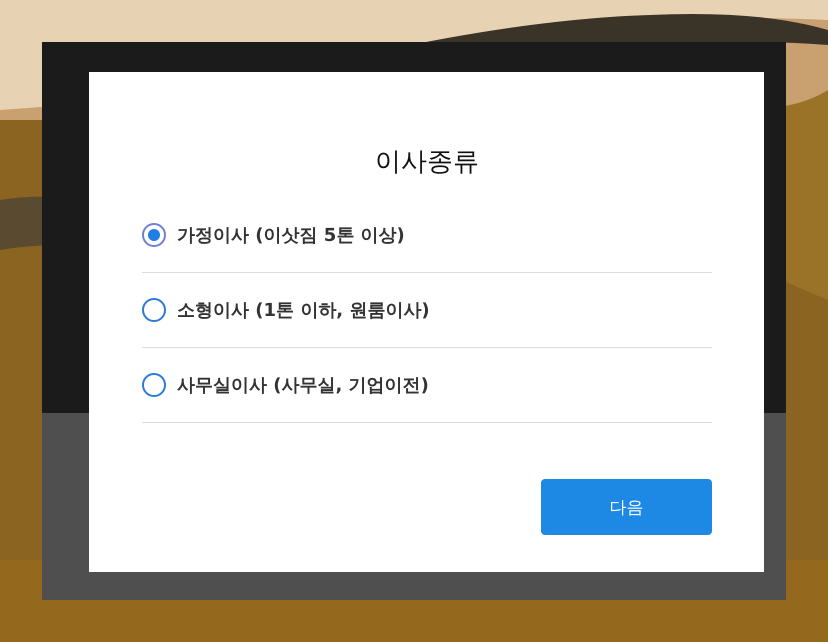  Describe the element at coordinates (303, 310) in the screenshot. I see `option-label: 소형이사 (1톤 이하, 원룸이사)` at that location.